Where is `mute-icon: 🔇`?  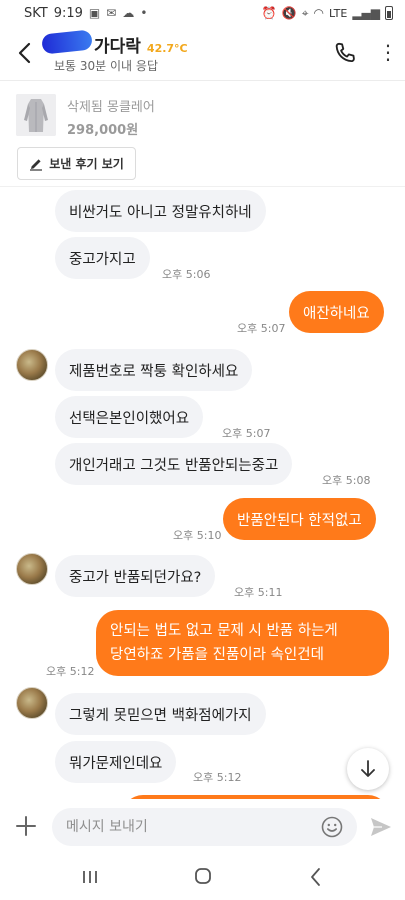
mute-icon: 🔇 is located at coordinates (289, 13).